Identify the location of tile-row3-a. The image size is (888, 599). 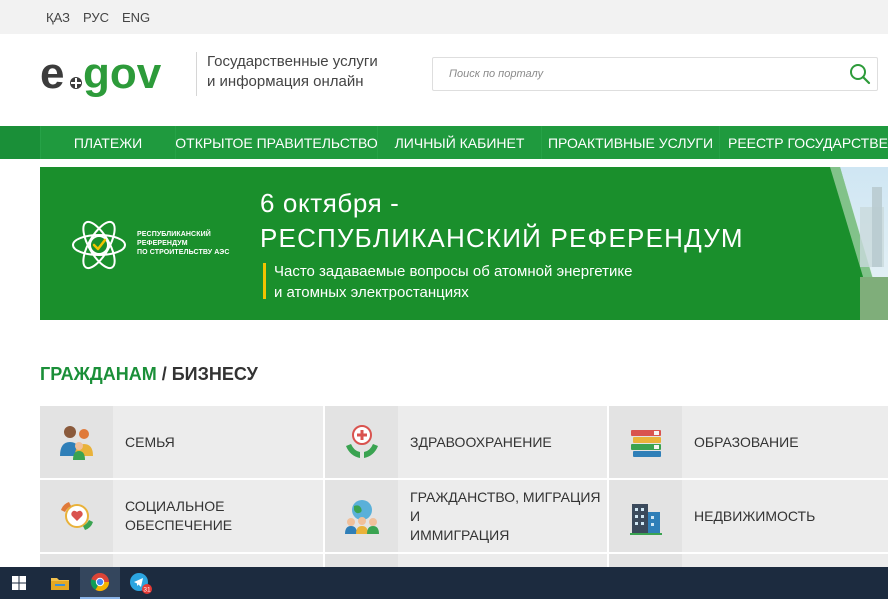
(181, 561).